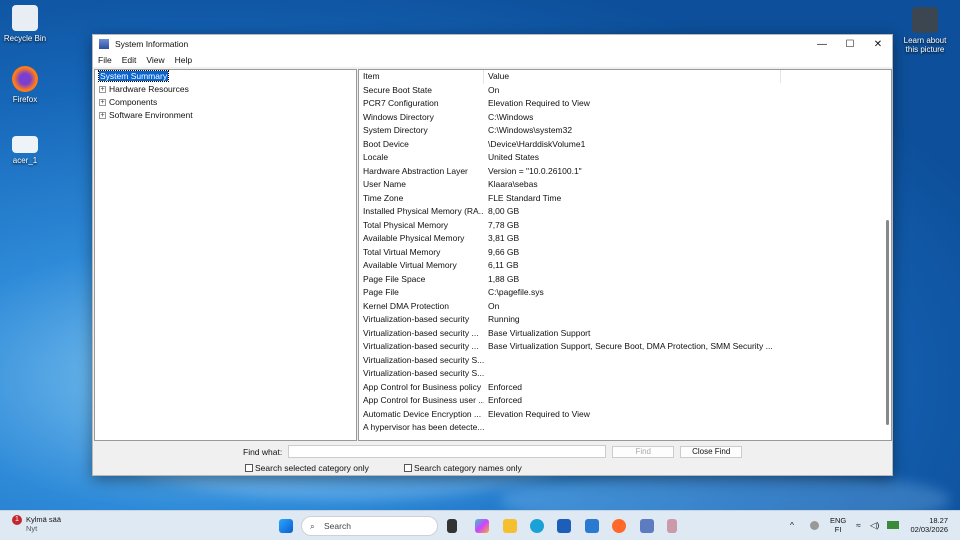 Image resolution: width=960 pixels, height=540 pixels. Describe the element at coordinates (625, 145) in the screenshot. I see `table-row: Boot Device \Device\HarddiskVolume1` at that location.